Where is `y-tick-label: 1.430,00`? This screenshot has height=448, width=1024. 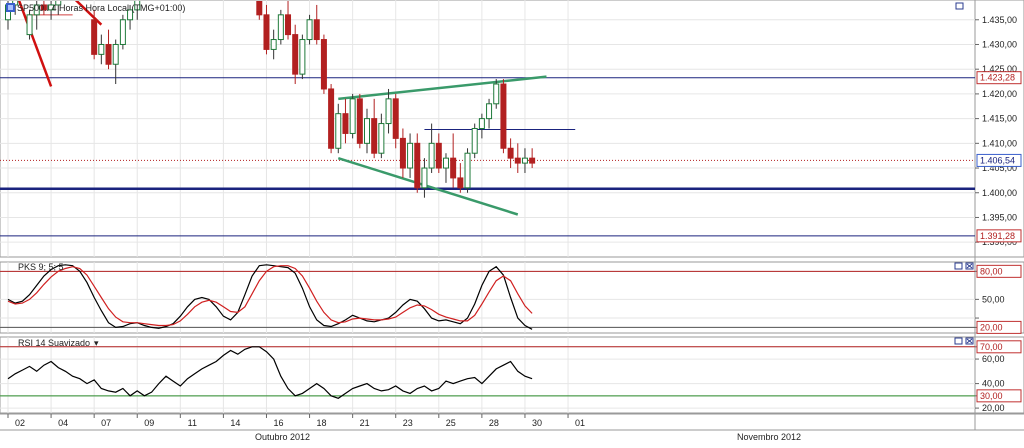
y-tick-label: 1.430,00 is located at coordinates (999, 44).